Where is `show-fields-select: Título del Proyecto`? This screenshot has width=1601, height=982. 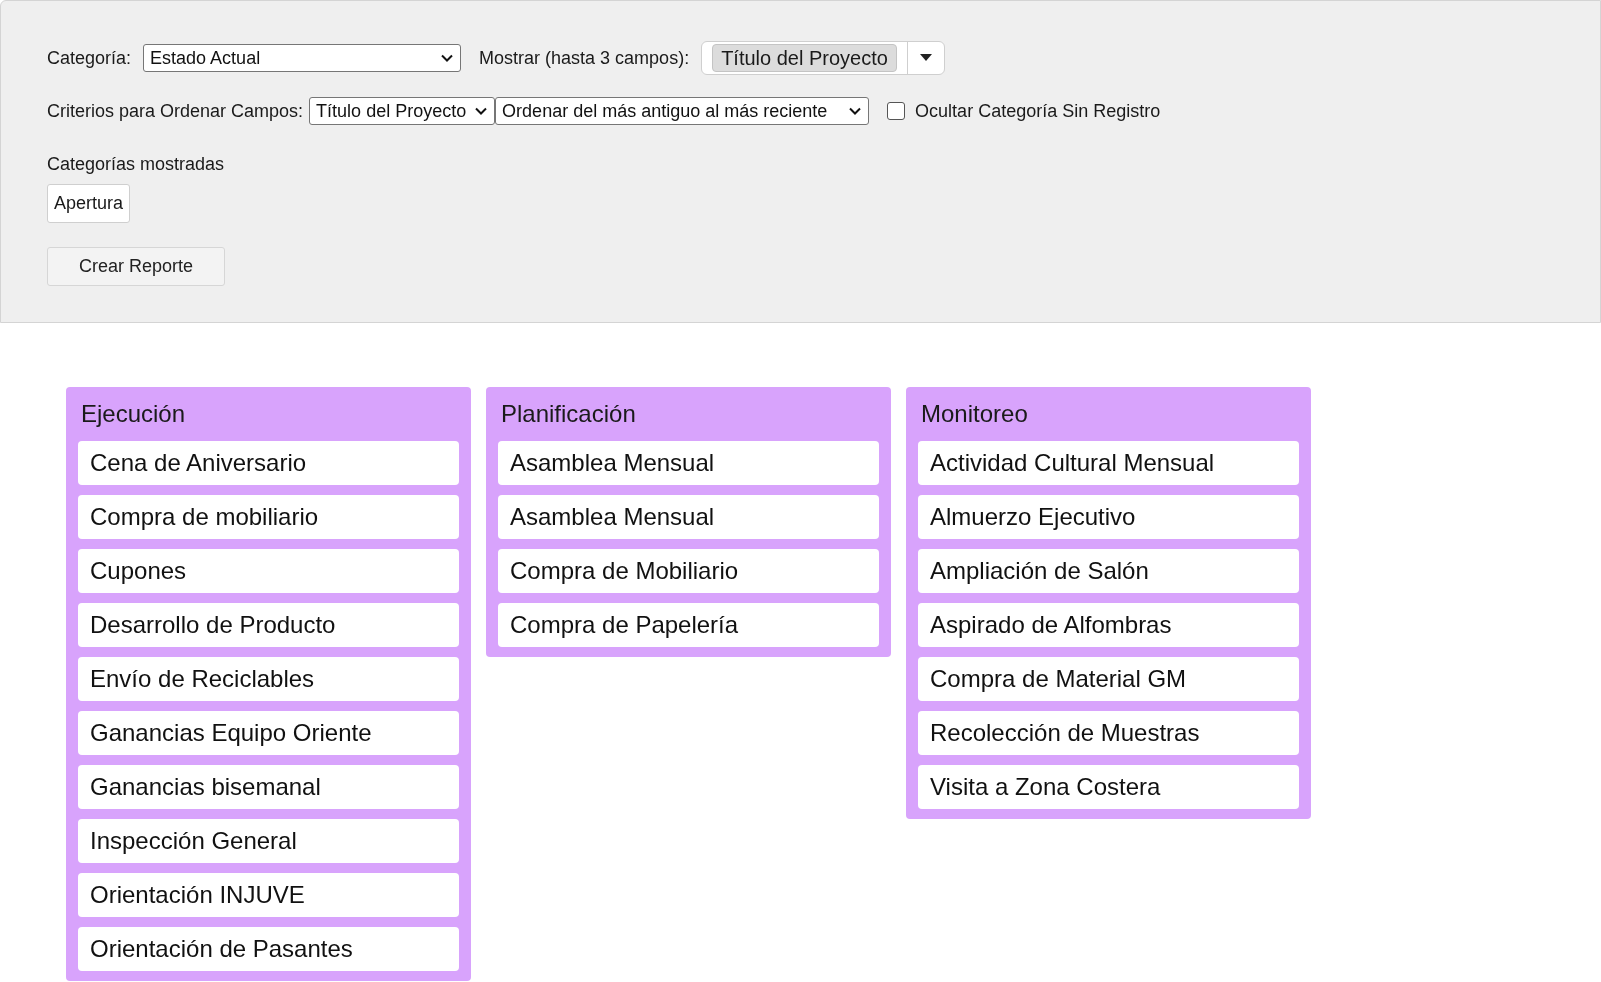
show-fields-select: Título del Proyecto is located at coordinates (823, 58).